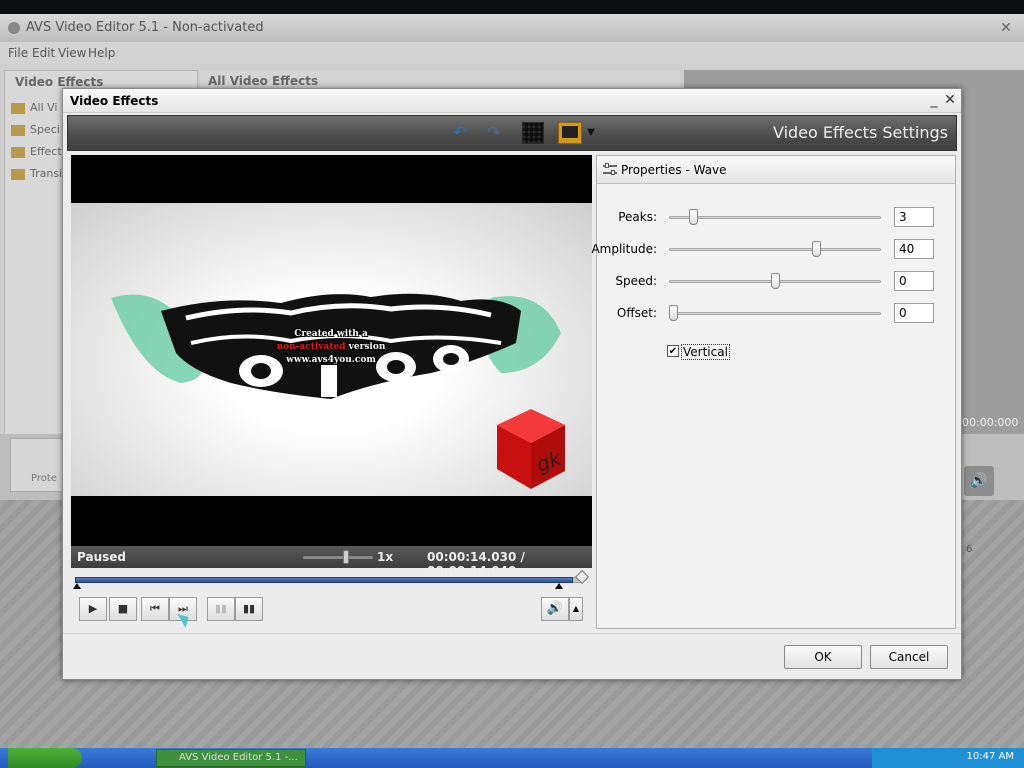  I want to click on property-speed: Speed: 0, so click(776, 281).